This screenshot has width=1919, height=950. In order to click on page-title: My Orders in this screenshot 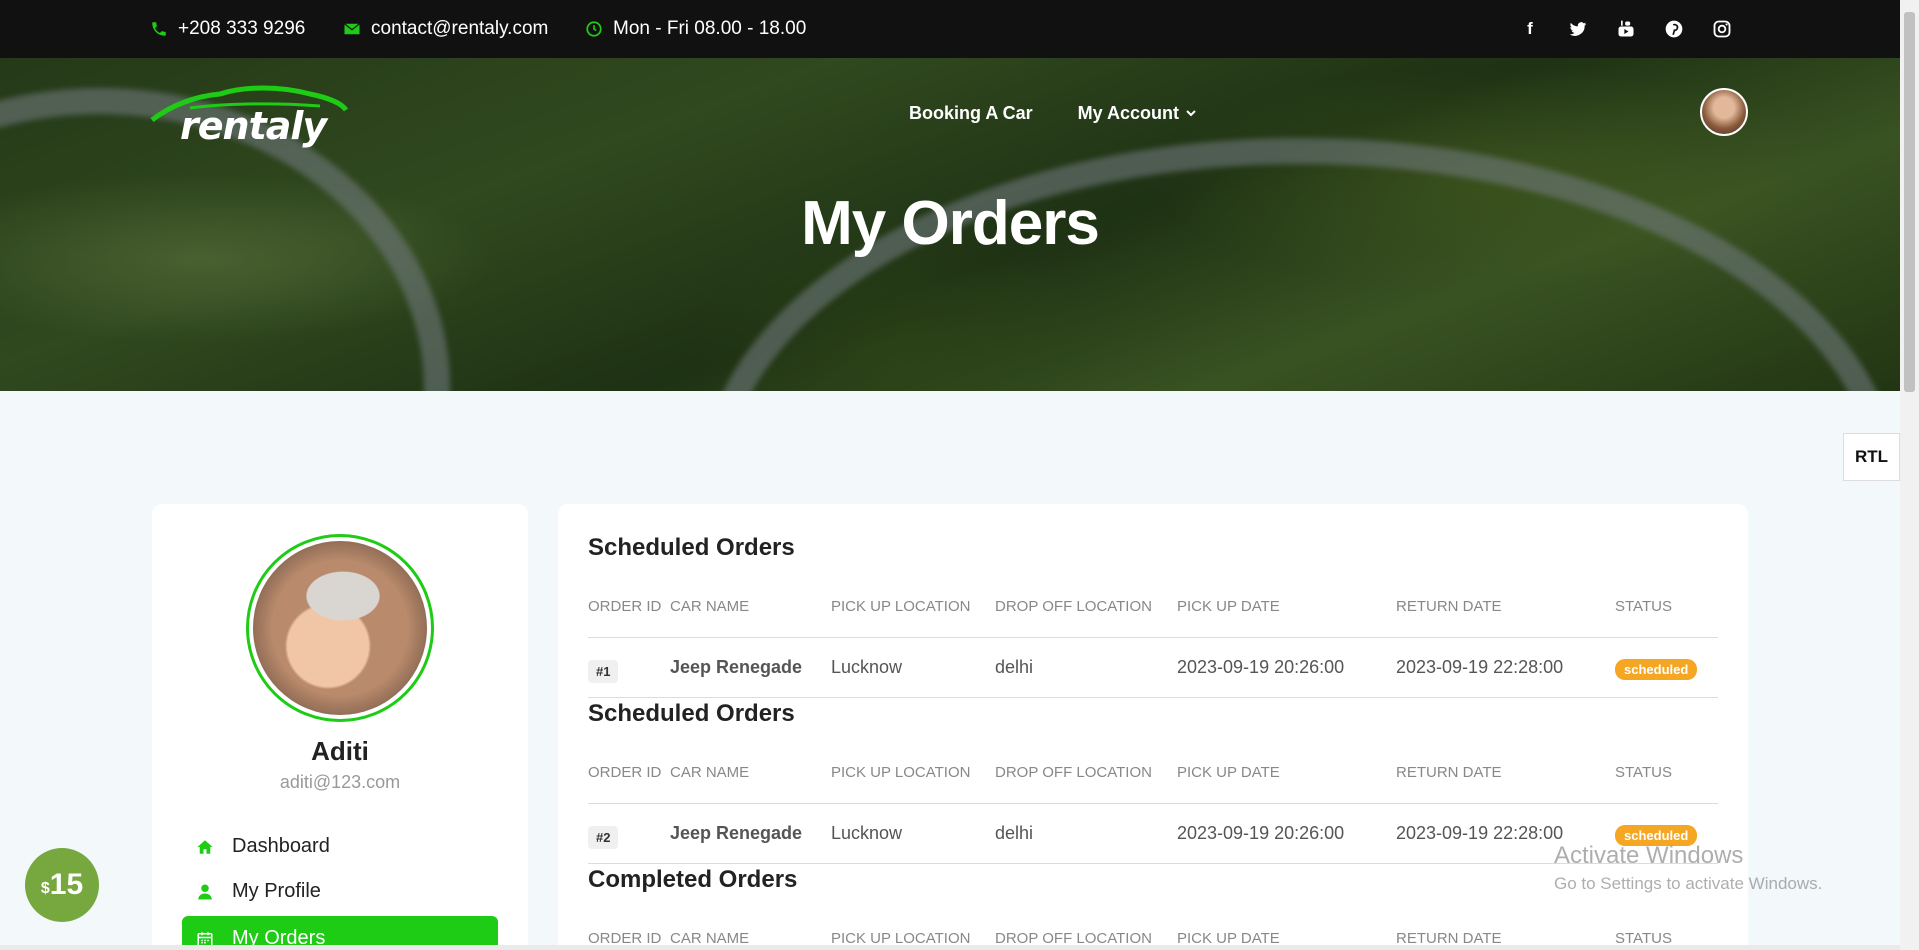, I will do `click(950, 223)`.